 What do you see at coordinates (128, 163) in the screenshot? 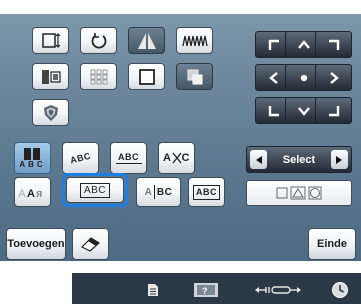
I see `baseline-line` at bounding box center [128, 163].